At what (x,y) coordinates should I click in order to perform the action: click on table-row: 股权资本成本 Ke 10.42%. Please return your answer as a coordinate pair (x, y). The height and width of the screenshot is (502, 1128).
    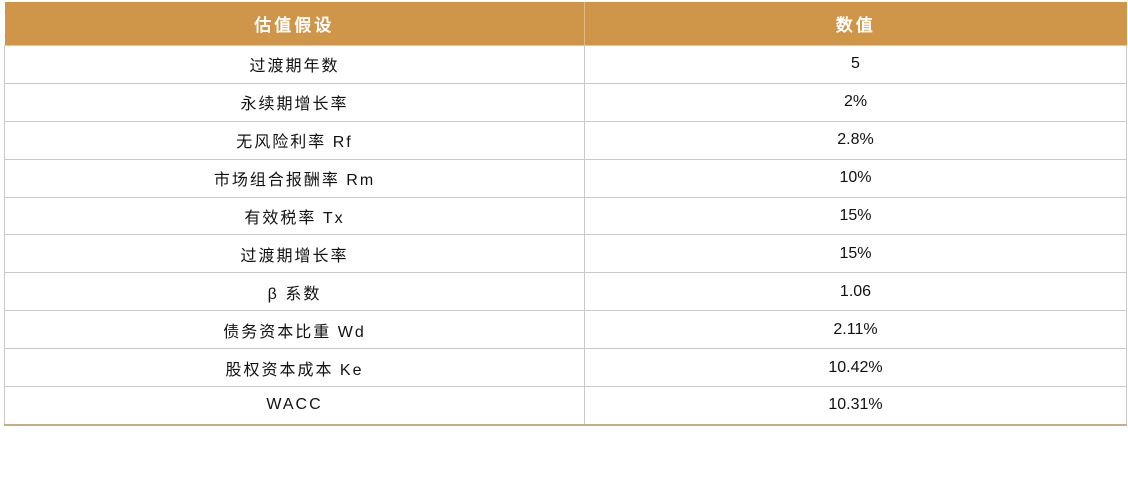
    Looking at the image, I should click on (565, 368).